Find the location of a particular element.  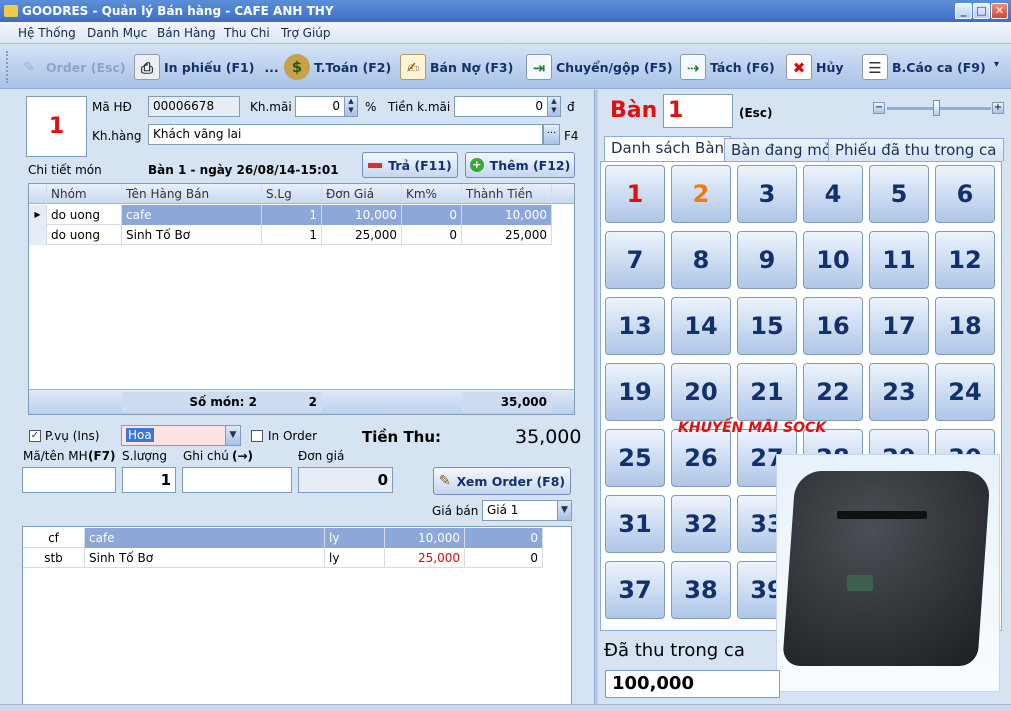

table-row: do uong Sinh Tố Bơ 1 25,000 0 25,000 is located at coordinates (290, 235).